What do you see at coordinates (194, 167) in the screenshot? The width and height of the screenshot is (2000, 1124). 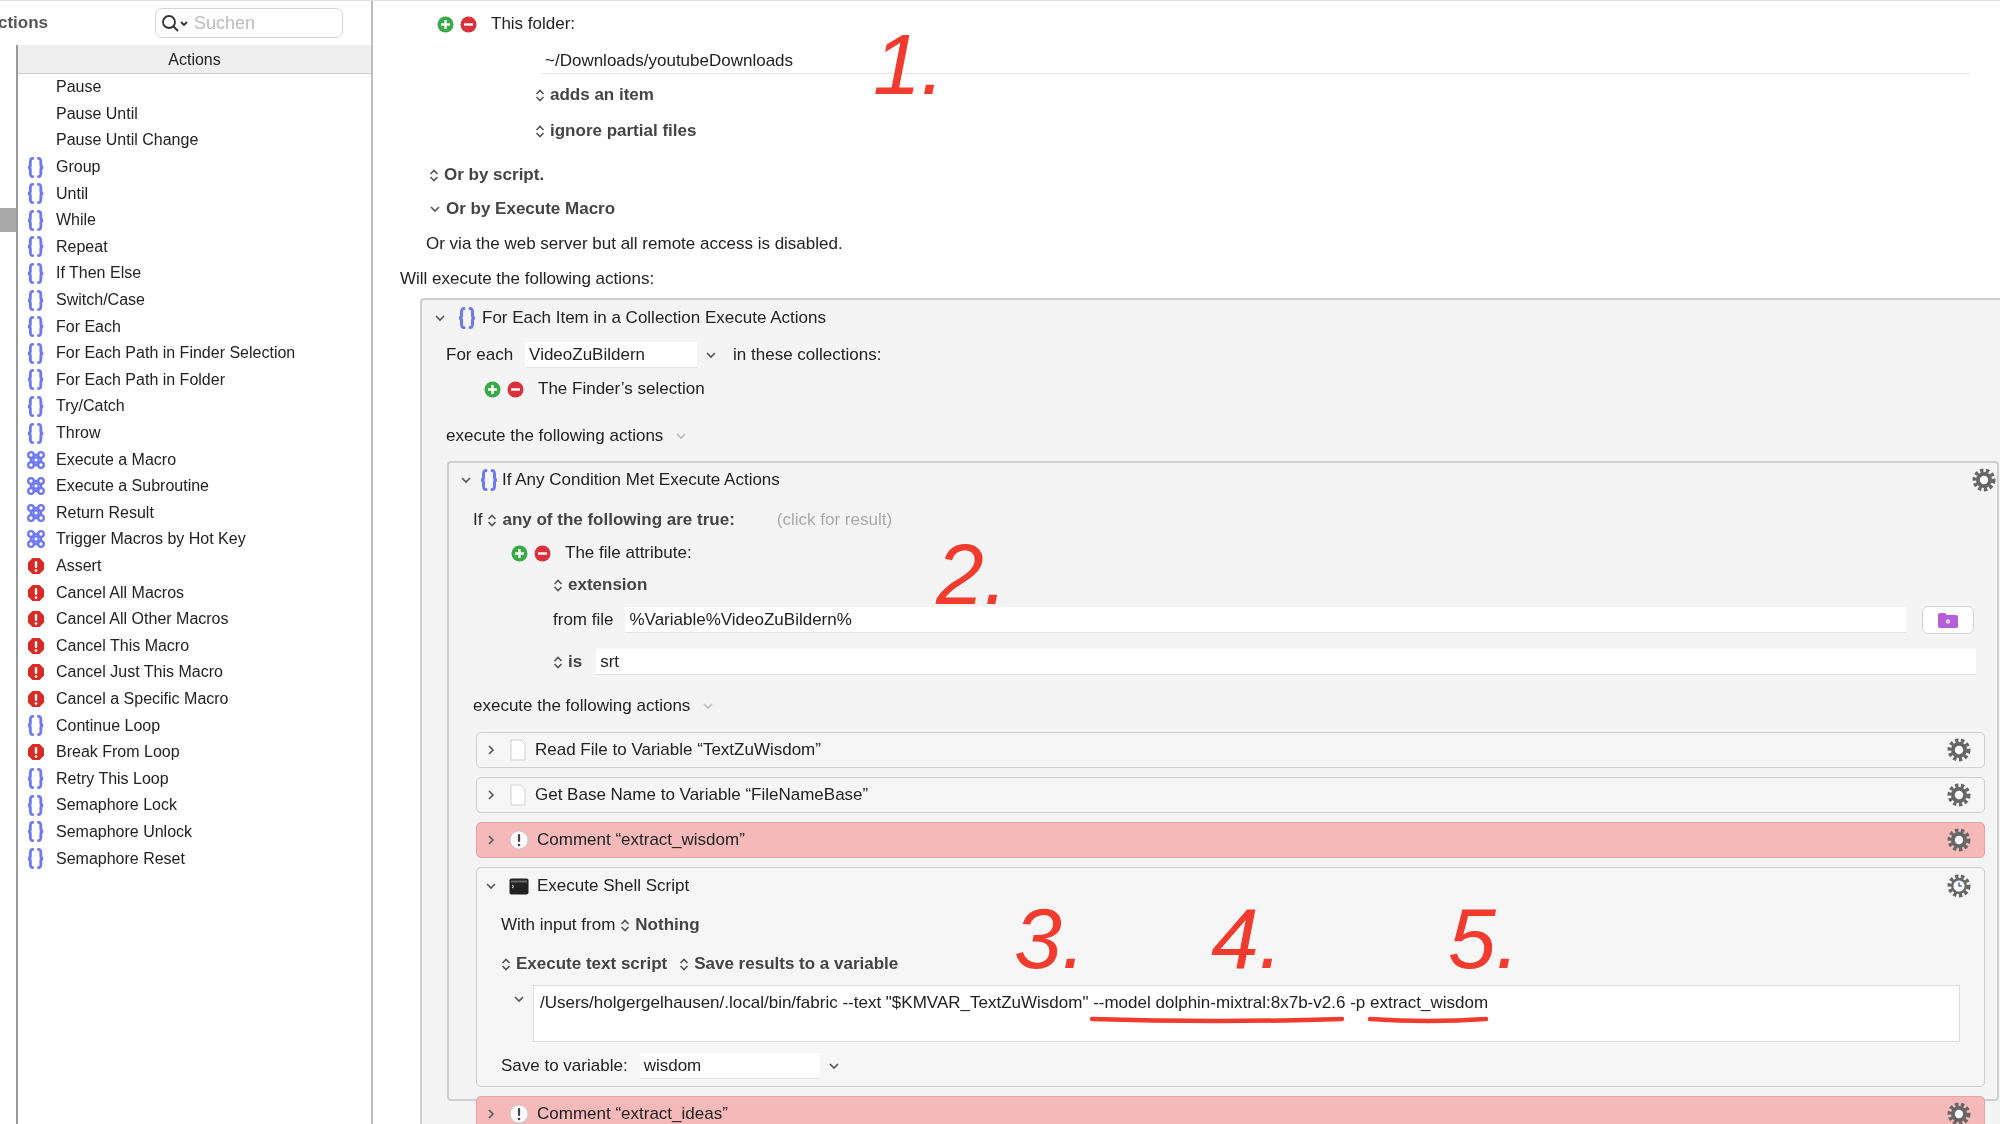 I see `action-item: Group` at bounding box center [194, 167].